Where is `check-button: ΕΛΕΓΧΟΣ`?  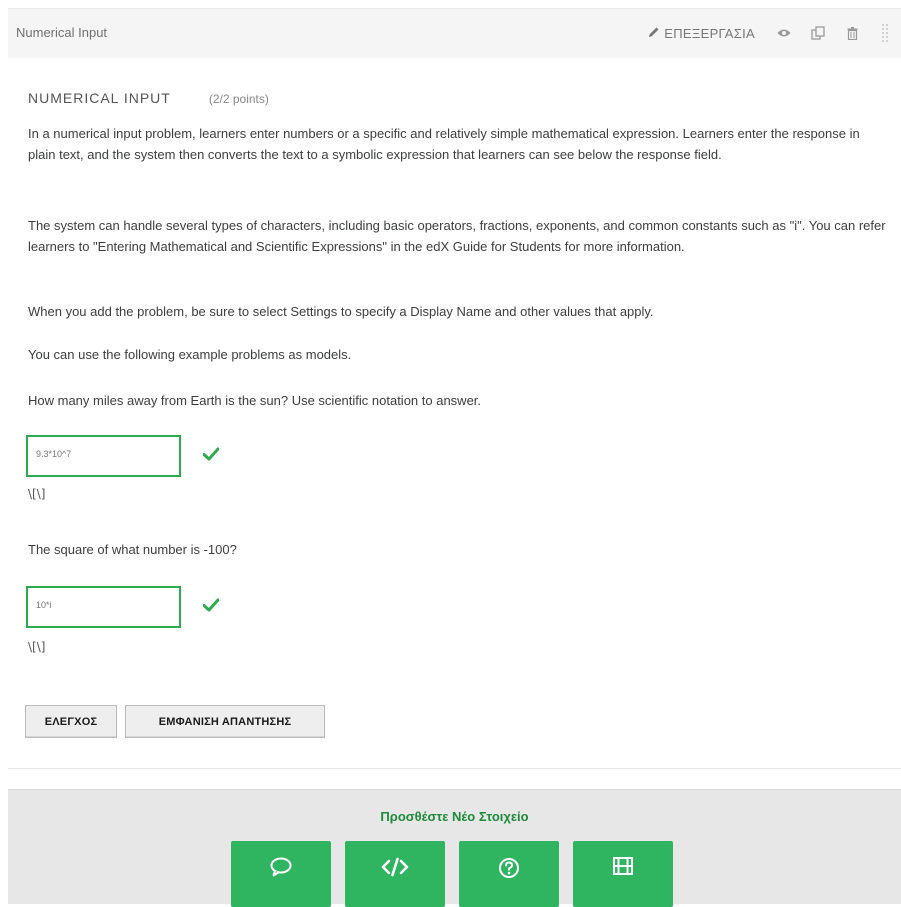 check-button: ΕΛΕΓΧΟΣ is located at coordinates (71, 721).